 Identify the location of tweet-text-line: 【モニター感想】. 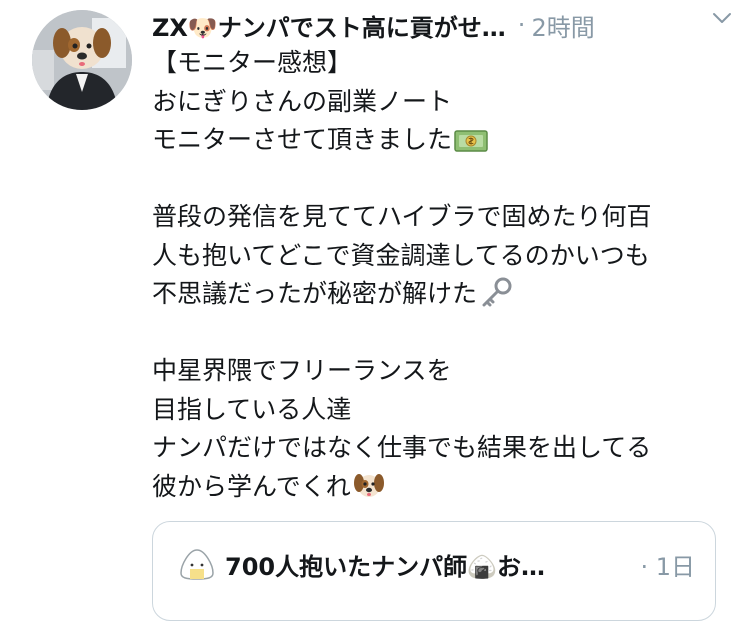
(252, 62).